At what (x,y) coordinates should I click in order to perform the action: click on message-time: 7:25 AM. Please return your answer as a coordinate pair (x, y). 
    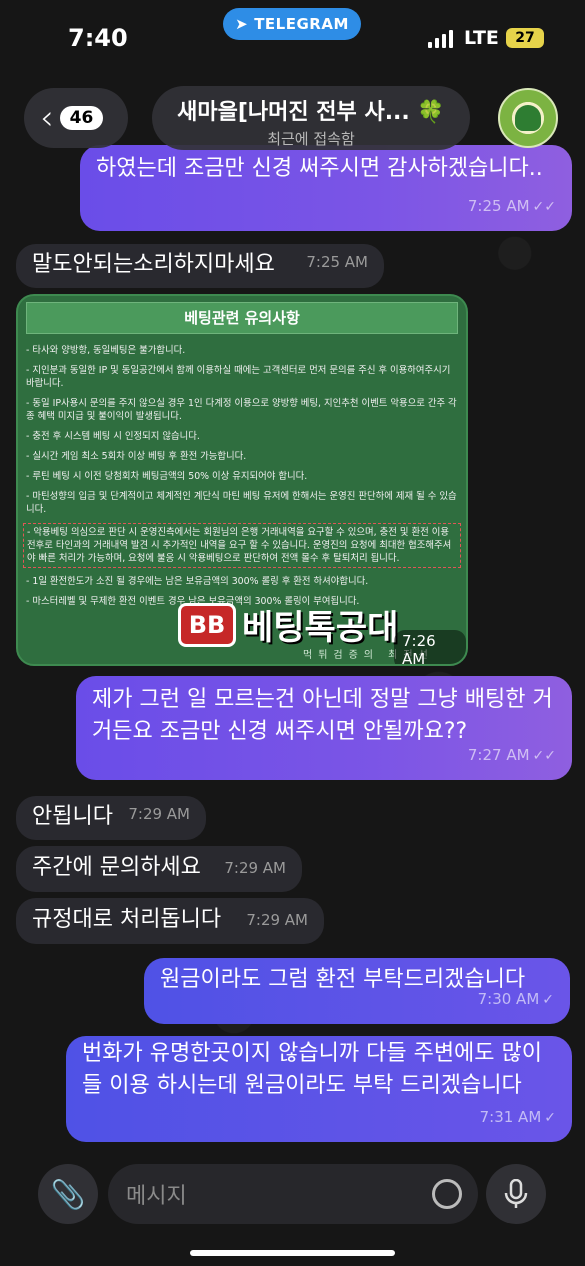
    Looking at the image, I should click on (337, 262).